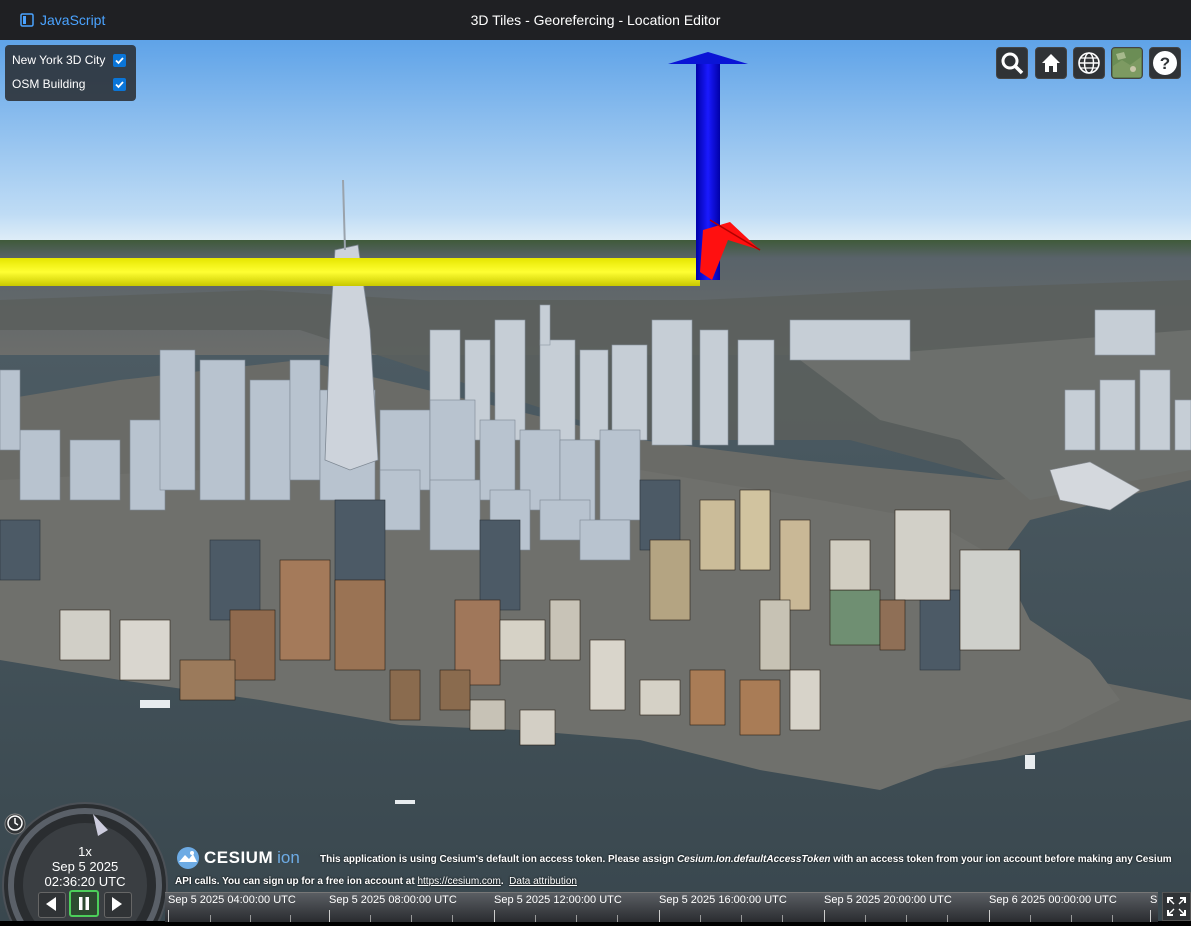 This screenshot has height=926, width=1191. What do you see at coordinates (393, 900) in the screenshot?
I see `timeline-tick-label: Sep 5 2025 08:00:00 UTC` at bounding box center [393, 900].